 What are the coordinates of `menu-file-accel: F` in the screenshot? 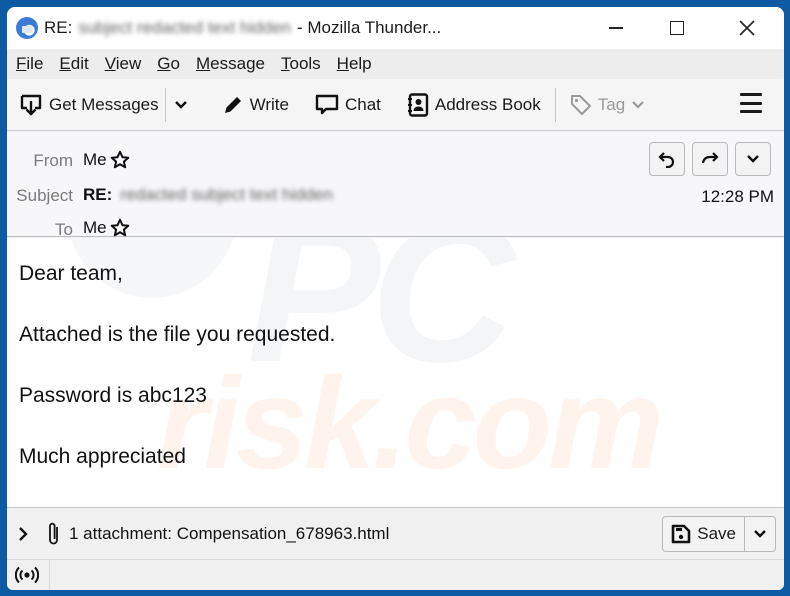 It's located at (21, 63).